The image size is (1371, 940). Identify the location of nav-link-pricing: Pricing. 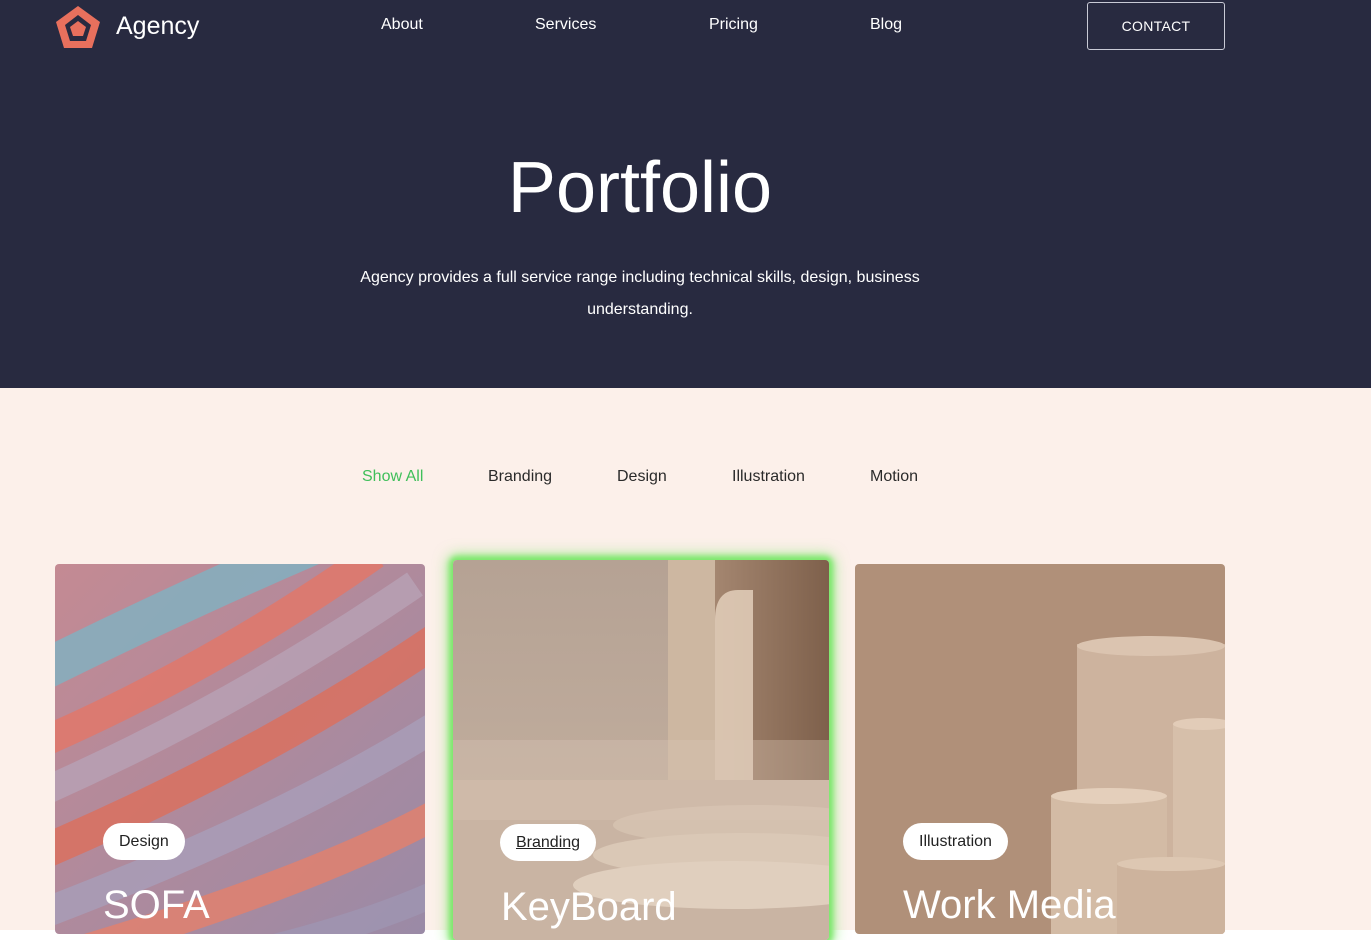
(733, 25).